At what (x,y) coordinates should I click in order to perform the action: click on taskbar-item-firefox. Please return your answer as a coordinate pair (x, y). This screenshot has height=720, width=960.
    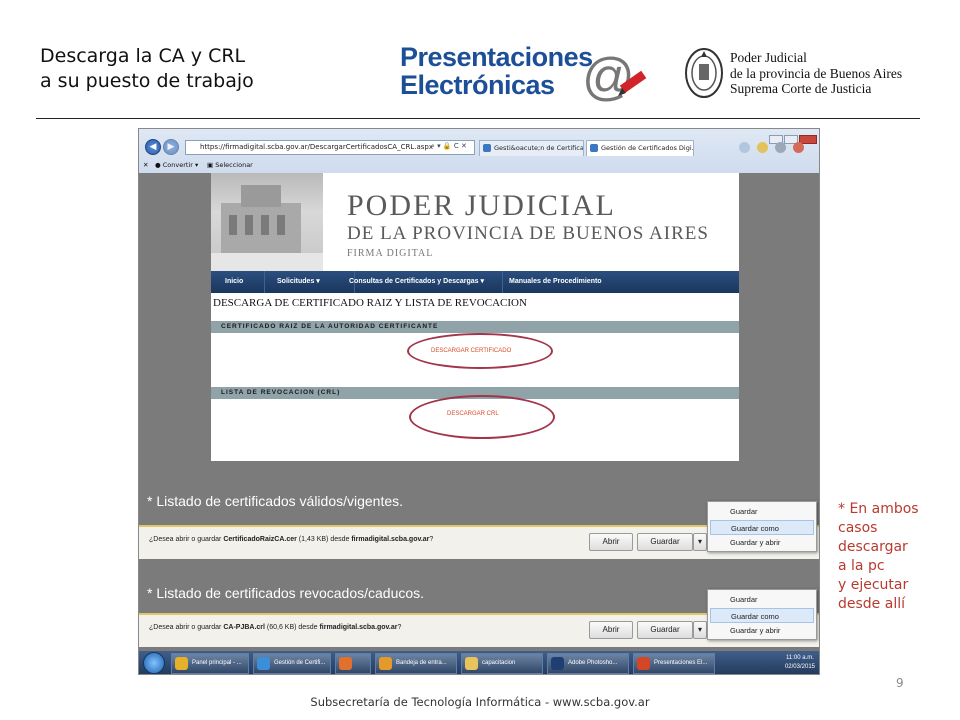
    Looking at the image, I should click on (353, 663).